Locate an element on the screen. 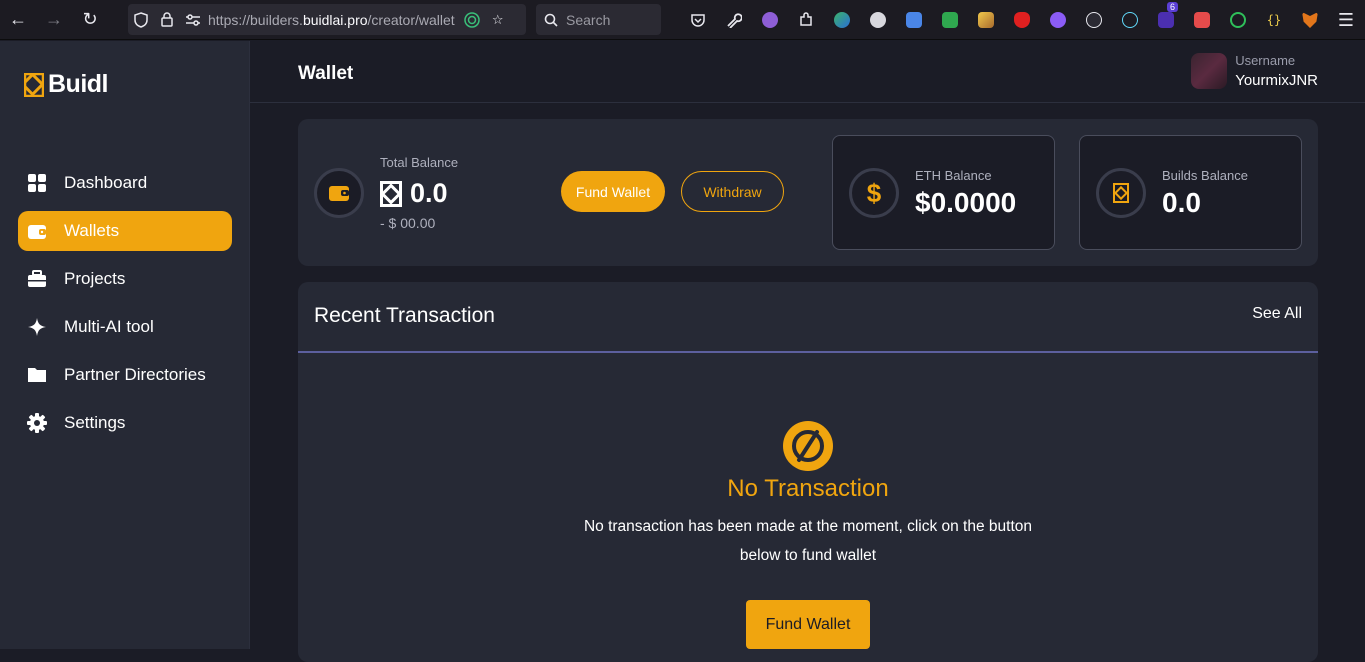 The image size is (1365, 662). sidebar-item-dashboard: Dashboard is located at coordinates (125, 183).